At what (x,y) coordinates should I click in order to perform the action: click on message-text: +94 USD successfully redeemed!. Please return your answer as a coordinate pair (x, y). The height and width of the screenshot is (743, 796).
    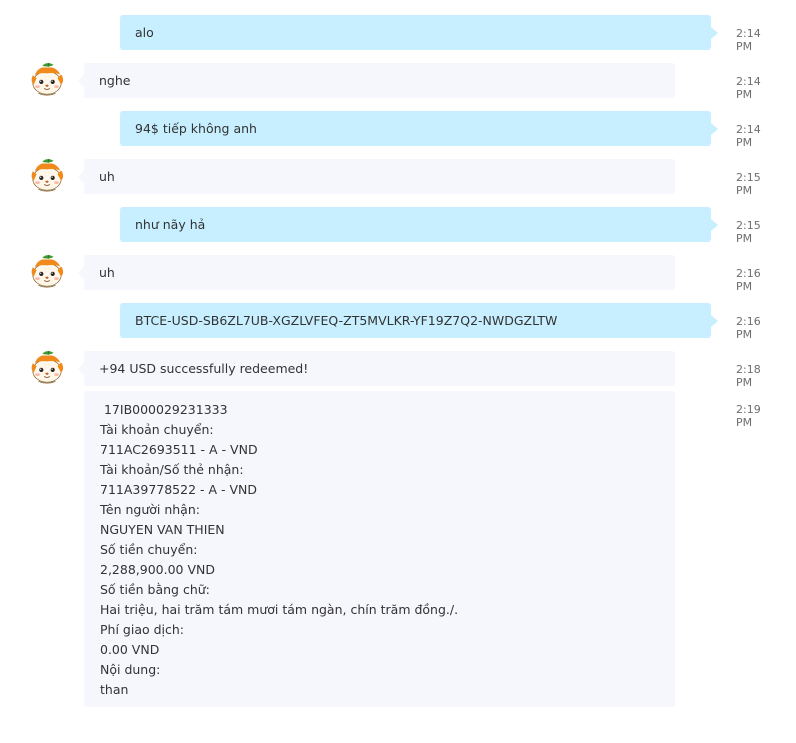
    Looking at the image, I should click on (204, 368).